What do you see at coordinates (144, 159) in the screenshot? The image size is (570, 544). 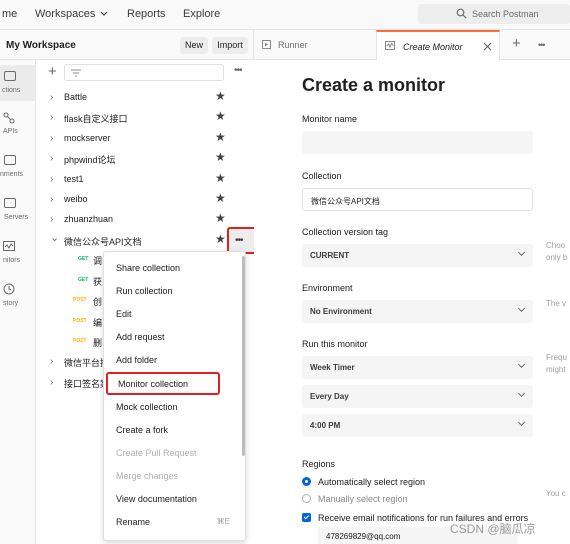 I see `collection-item: › phpwind论坛 ★` at bounding box center [144, 159].